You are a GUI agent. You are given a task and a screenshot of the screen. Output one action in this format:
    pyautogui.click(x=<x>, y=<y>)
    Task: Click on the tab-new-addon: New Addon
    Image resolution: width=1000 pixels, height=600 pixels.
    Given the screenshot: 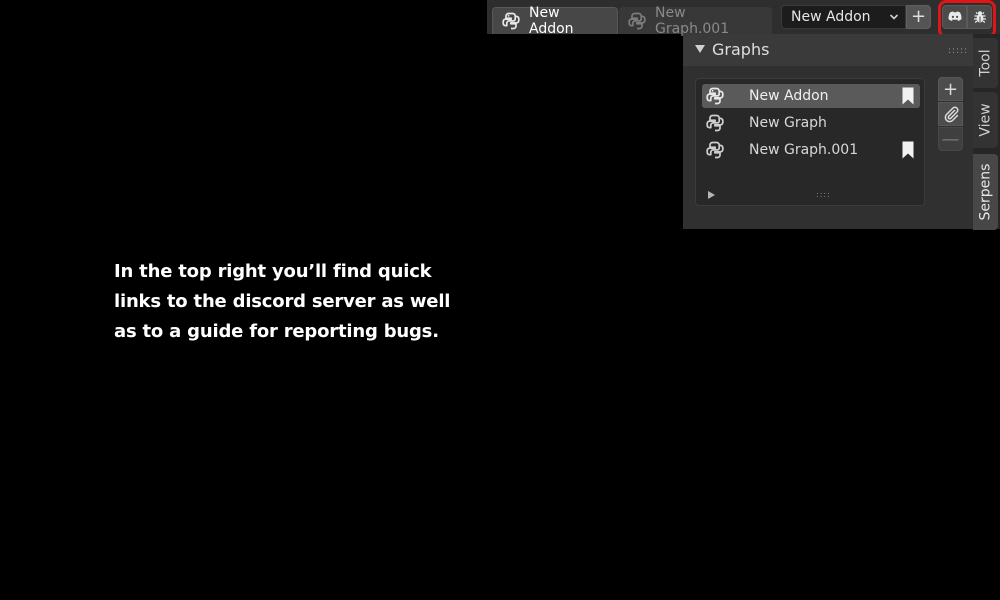 What is the action you would take?
    pyautogui.click(x=555, y=21)
    